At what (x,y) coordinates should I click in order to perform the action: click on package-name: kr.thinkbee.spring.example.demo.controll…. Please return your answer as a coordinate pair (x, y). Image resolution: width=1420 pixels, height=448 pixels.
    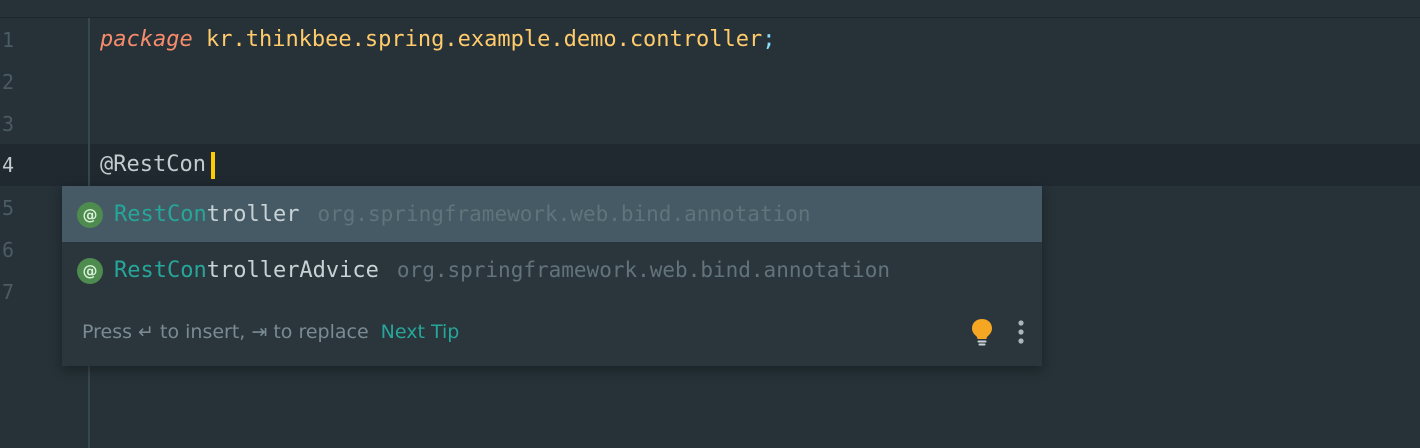
    Looking at the image, I should click on (484, 39).